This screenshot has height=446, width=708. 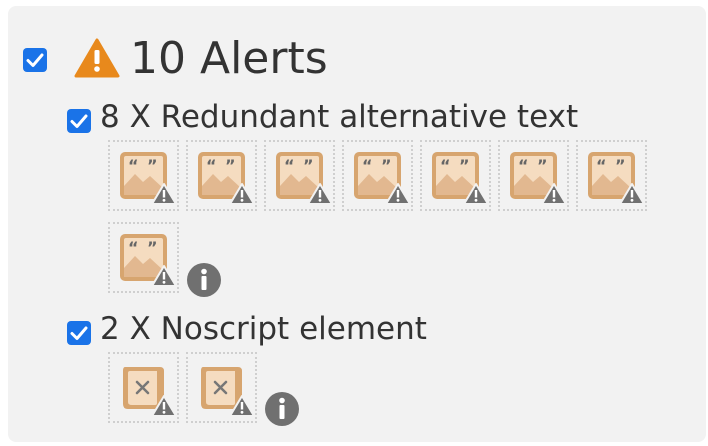 I want to click on alerts-checkbox, so click(x=35, y=60).